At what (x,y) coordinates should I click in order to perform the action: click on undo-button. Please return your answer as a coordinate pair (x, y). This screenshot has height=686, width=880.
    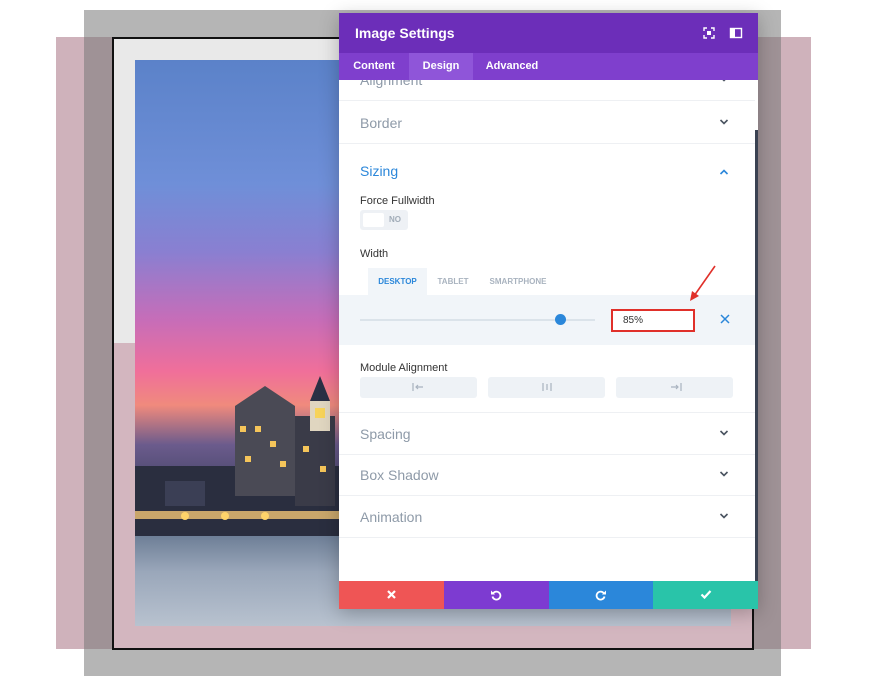
    Looking at the image, I should click on (496, 595).